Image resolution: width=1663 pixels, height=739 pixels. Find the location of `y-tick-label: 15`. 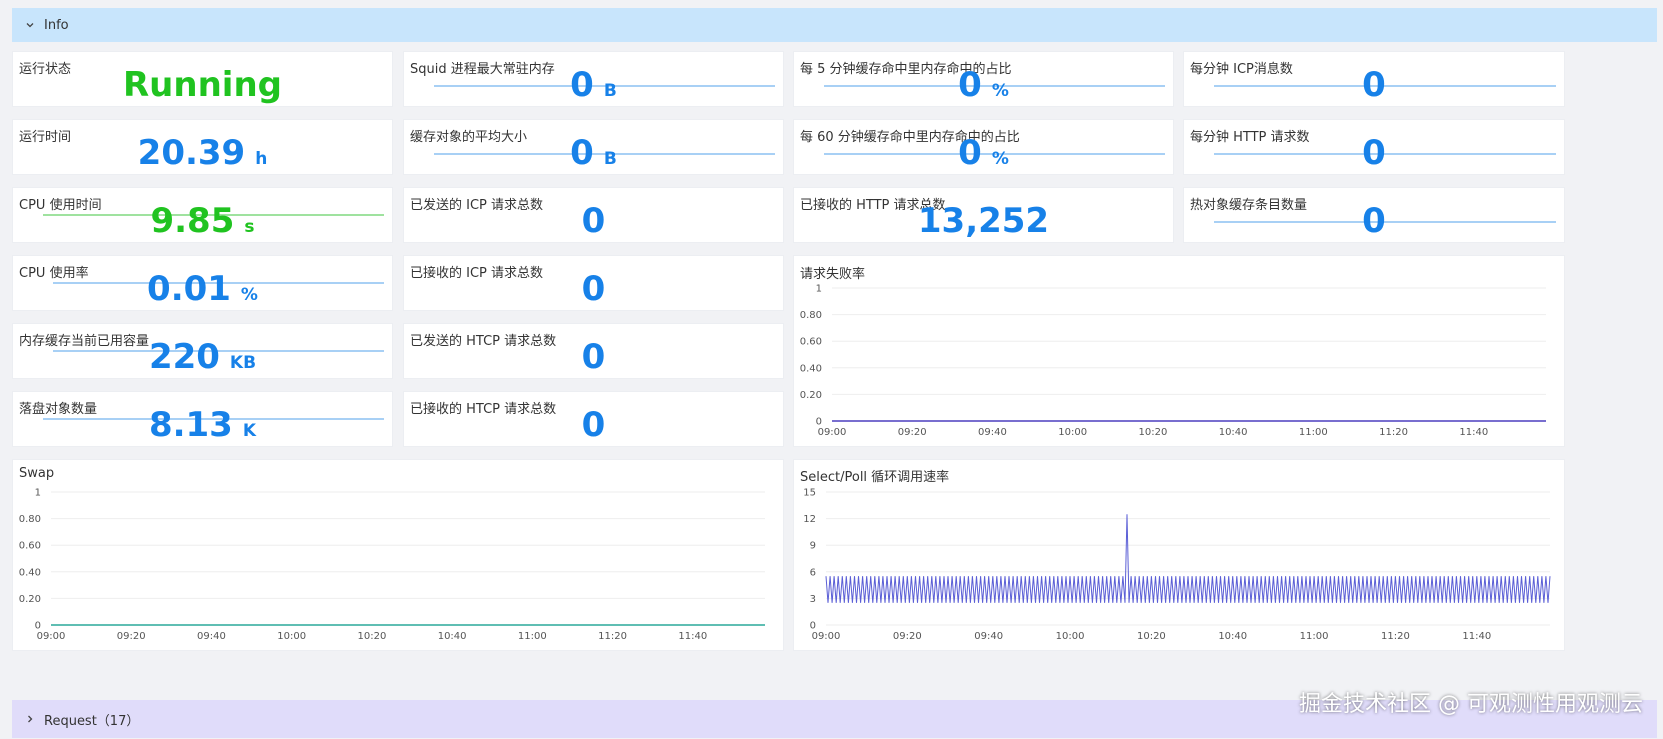

y-tick-label: 15 is located at coordinates (809, 493).